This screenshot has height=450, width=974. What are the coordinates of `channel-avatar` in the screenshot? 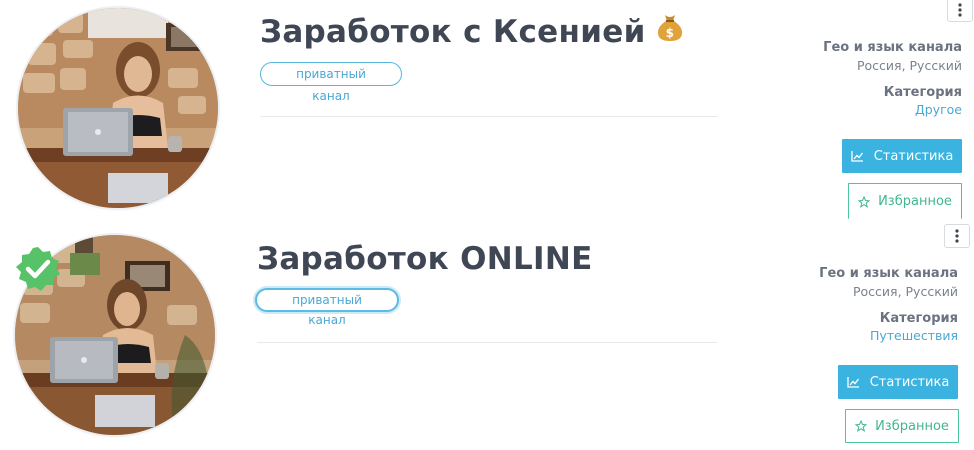 It's located at (118, 108).